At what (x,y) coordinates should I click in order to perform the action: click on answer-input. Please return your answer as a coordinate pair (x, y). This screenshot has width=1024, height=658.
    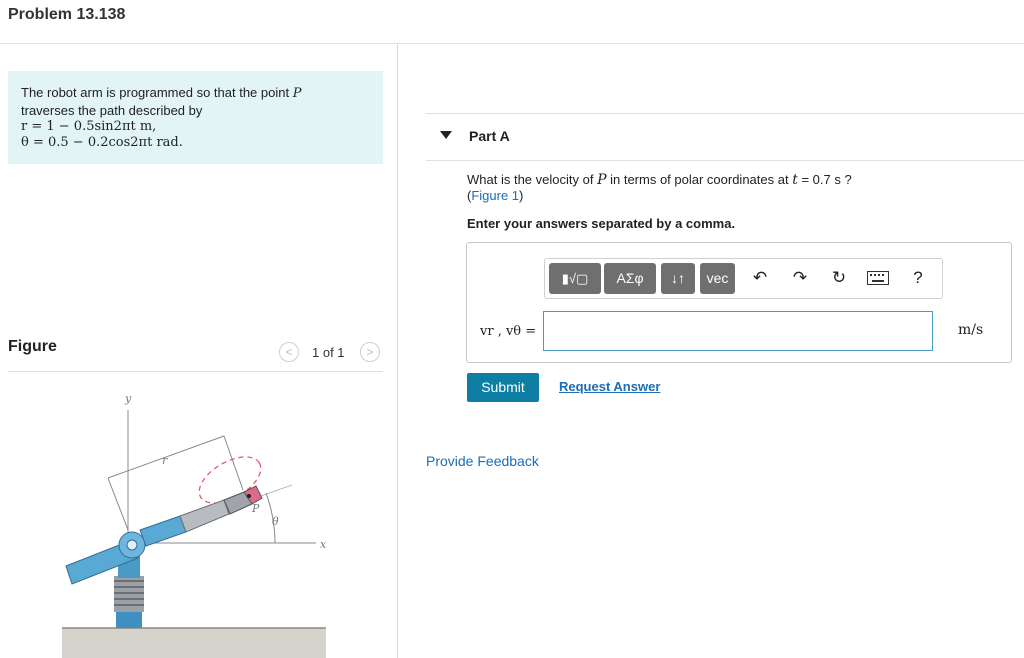
    Looking at the image, I should click on (738, 331).